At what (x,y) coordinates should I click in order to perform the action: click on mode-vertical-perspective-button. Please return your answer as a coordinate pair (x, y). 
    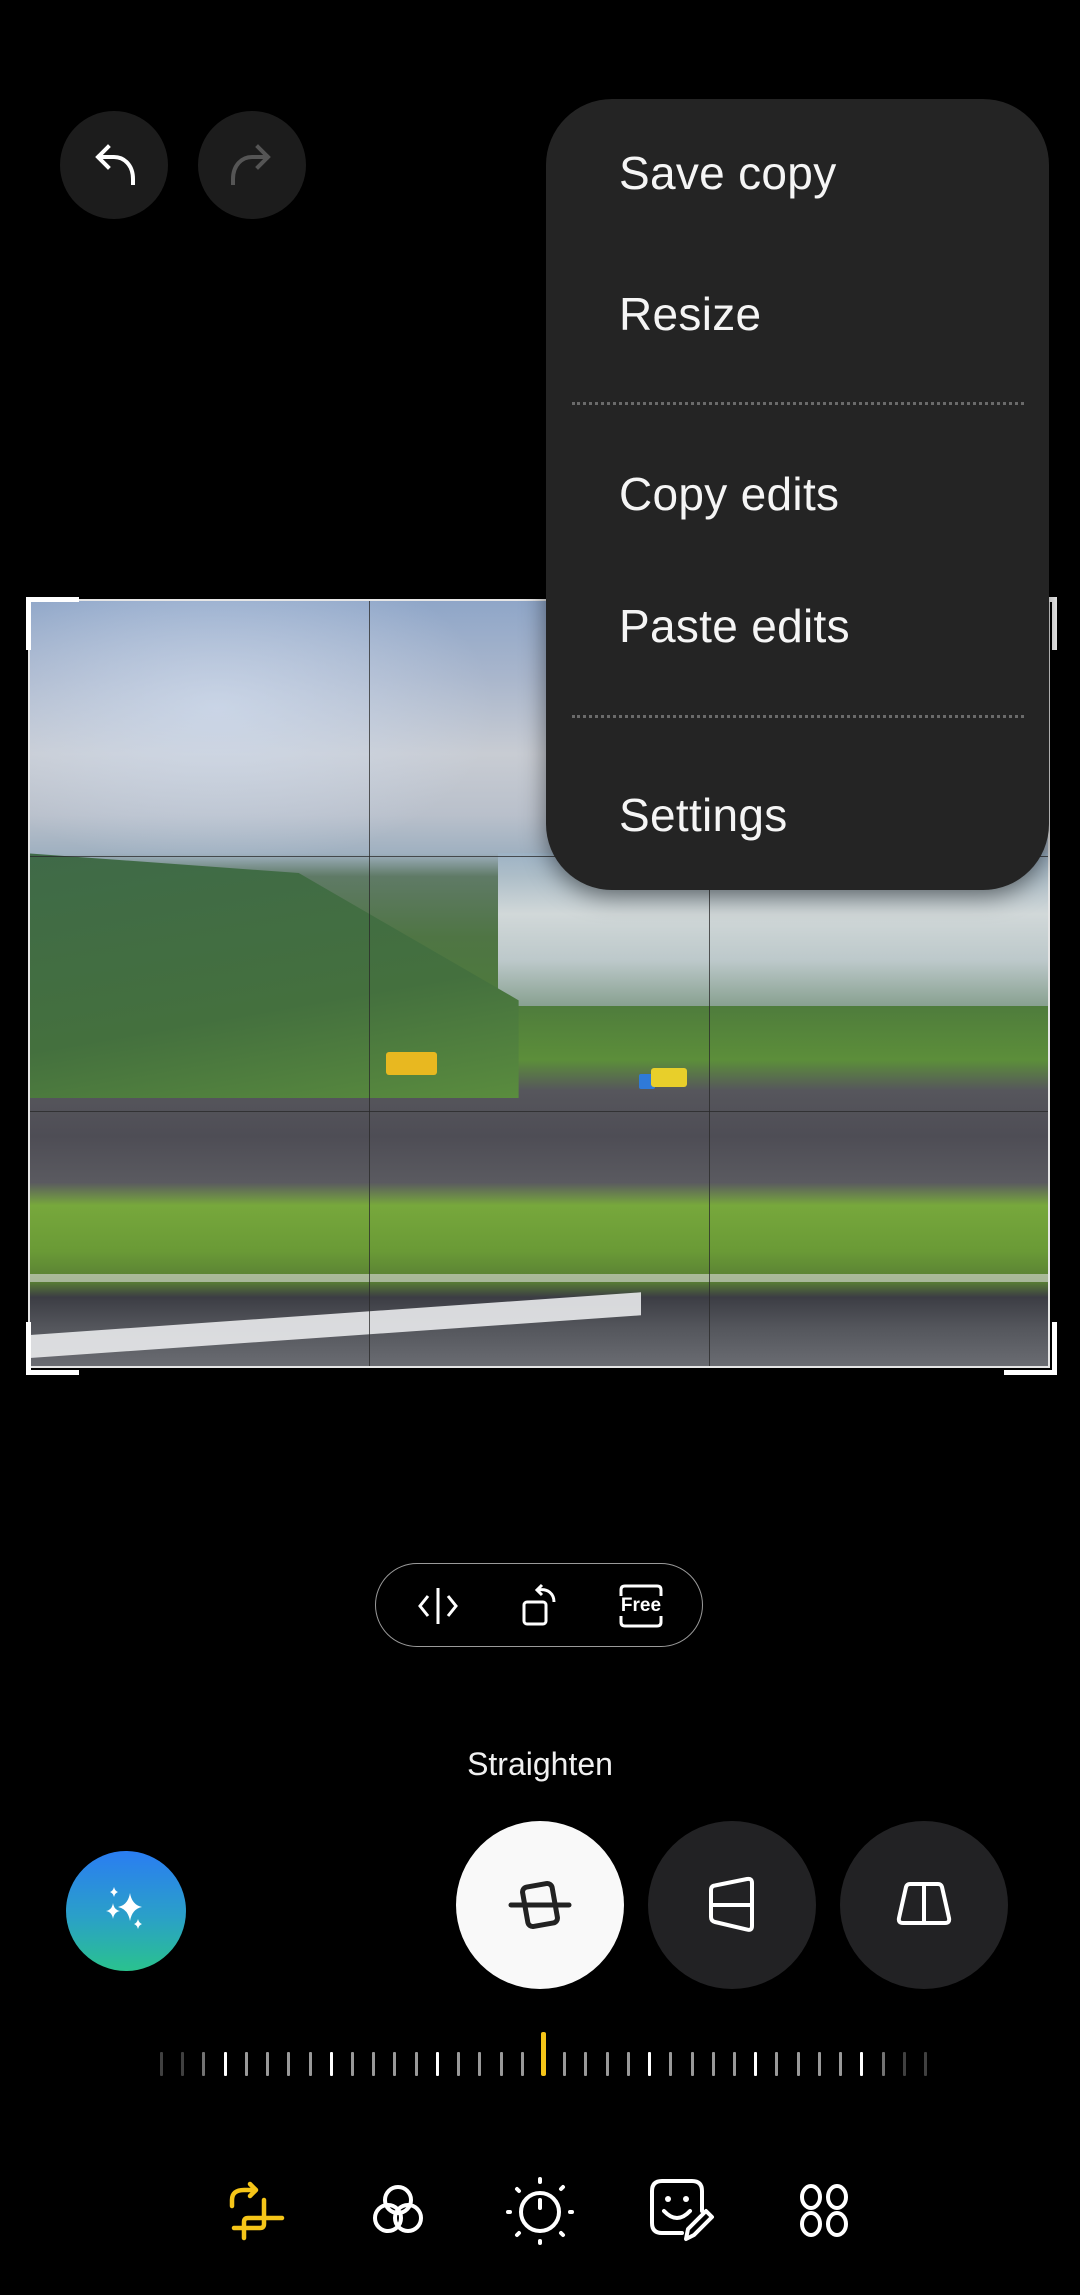
    Looking at the image, I should click on (732, 1905).